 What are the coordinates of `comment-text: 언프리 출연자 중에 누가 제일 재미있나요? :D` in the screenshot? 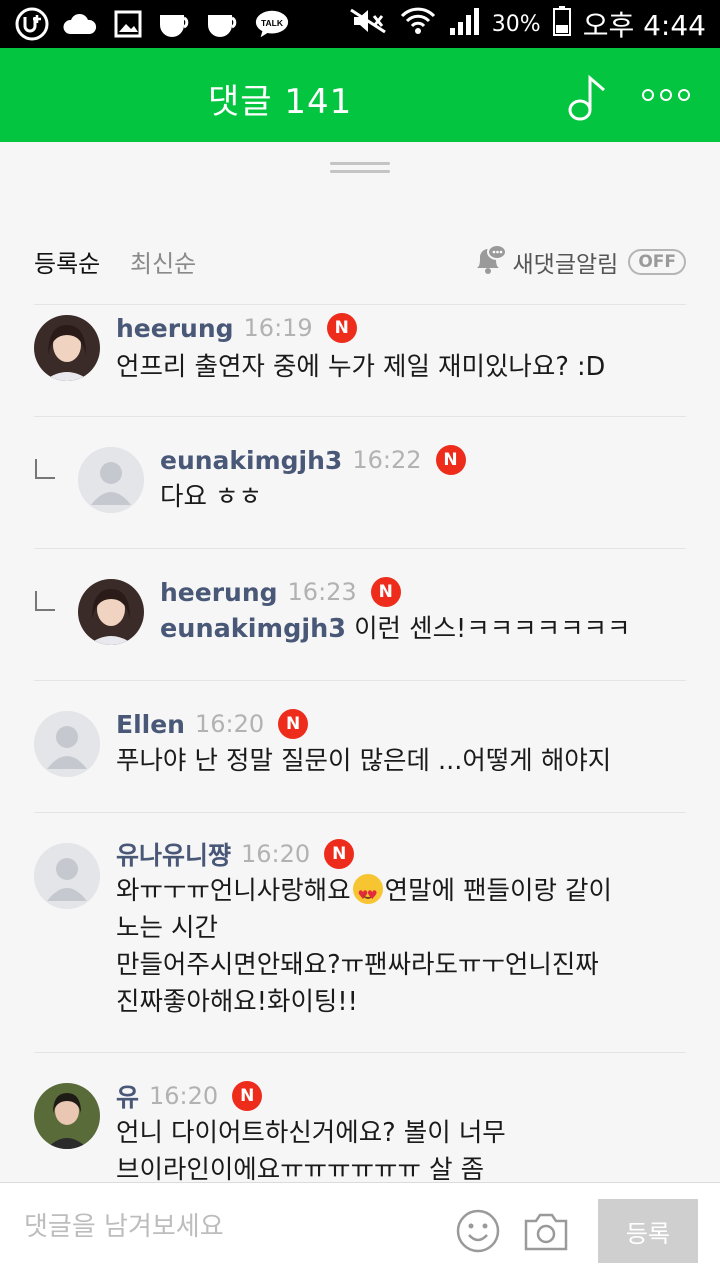 It's located at (360, 367).